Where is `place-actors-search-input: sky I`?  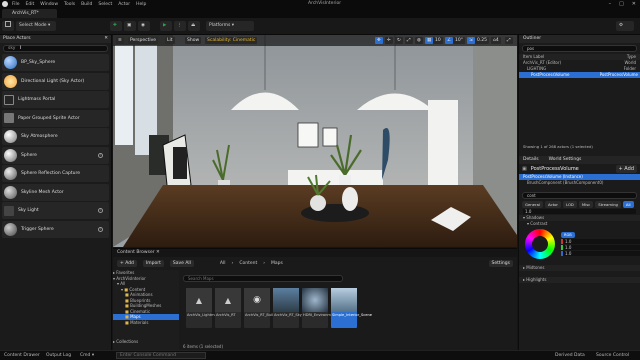 place-actors-search-input: sky I is located at coordinates (55, 48).